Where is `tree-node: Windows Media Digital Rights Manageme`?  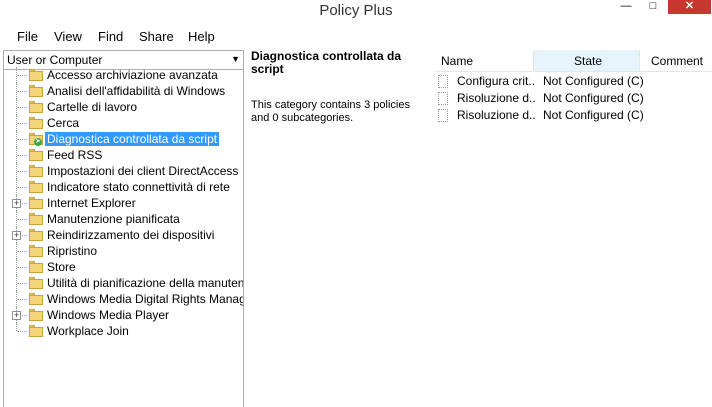
tree-node: Windows Media Digital Rights Manageme is located at coordinates (123, 299).